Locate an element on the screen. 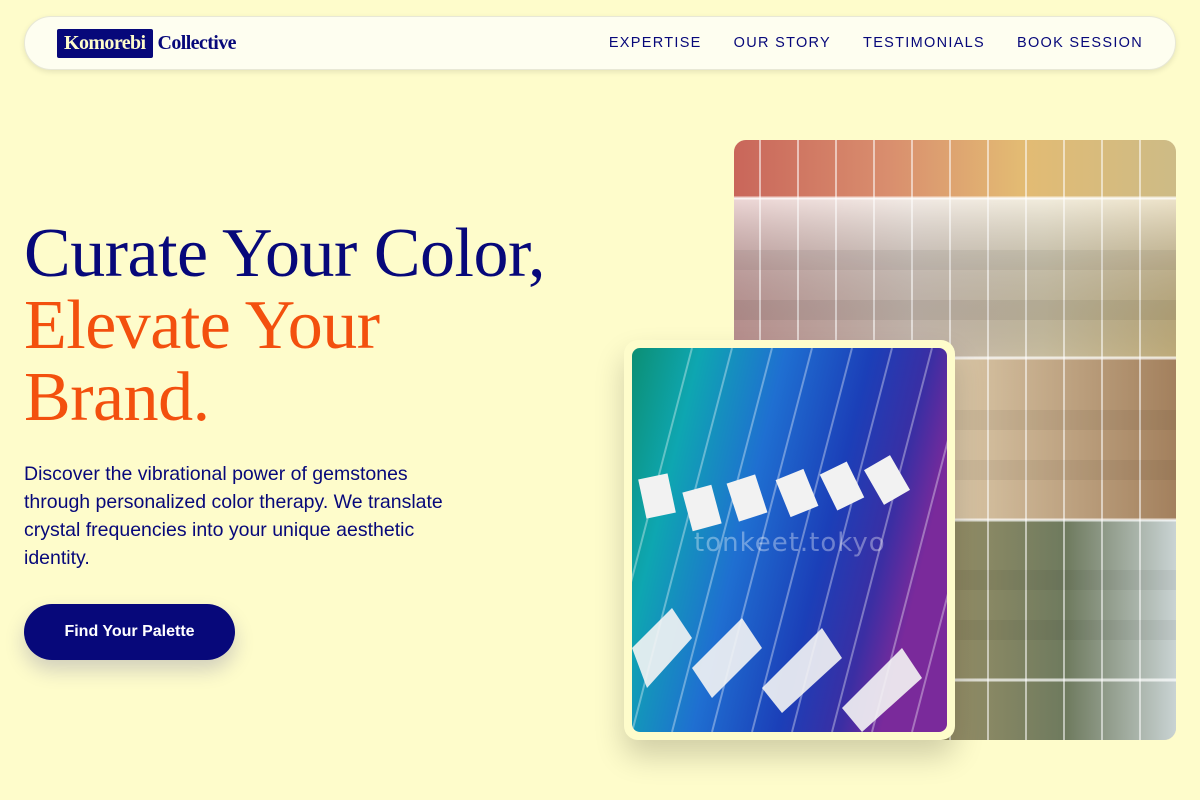 This screenshot has height=800, width=1200. find-palette-button: Find Your Palette is located at coordinates (129, 632).